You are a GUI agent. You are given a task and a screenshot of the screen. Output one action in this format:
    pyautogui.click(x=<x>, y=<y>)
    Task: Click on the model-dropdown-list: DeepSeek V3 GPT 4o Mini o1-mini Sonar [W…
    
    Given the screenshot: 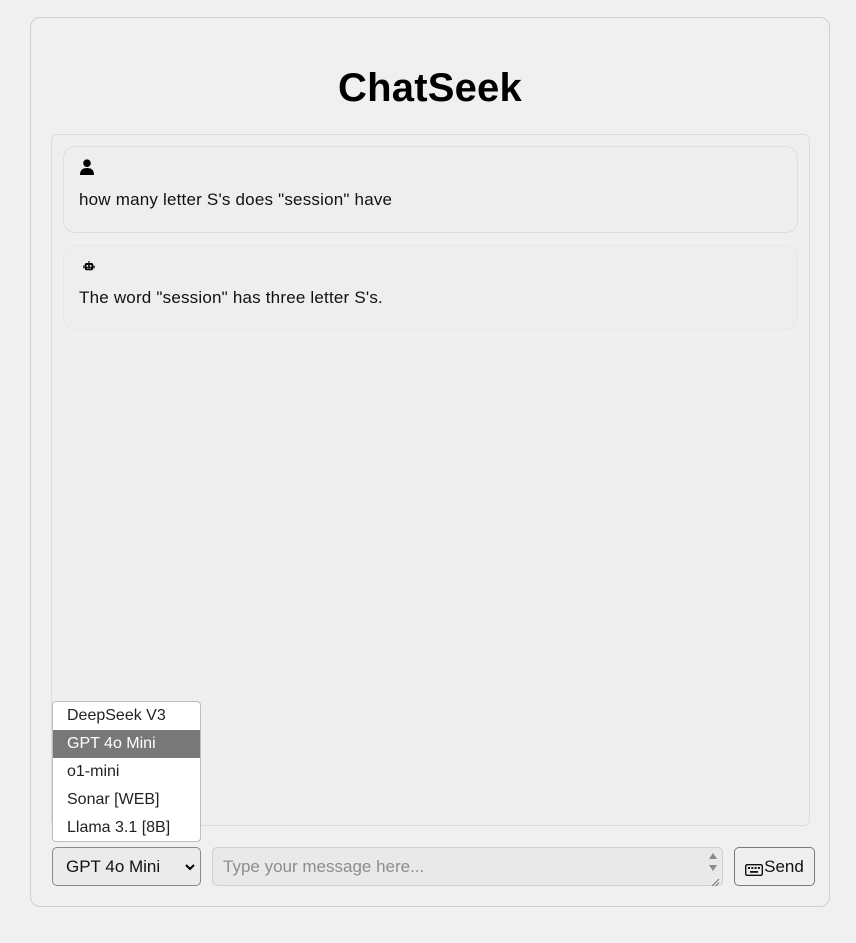 What is the action you would take?
    pyautogui.click(x=126, y=771)
    